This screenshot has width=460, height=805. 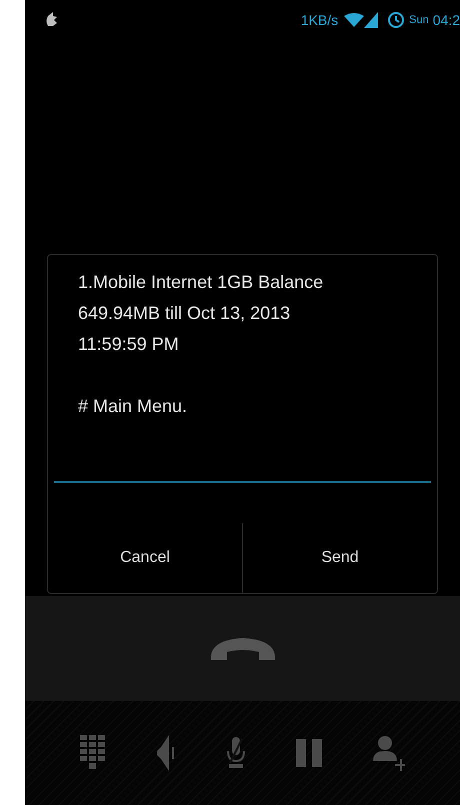 I want to click on add-person-button, so click(x=389, y=753).